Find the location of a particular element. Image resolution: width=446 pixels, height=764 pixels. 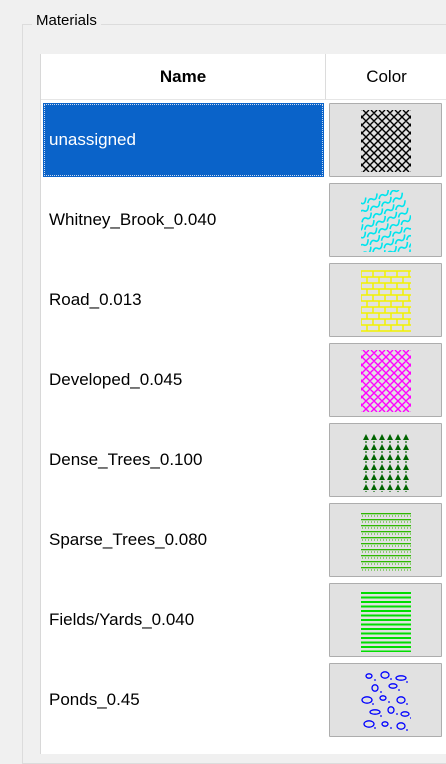

color-column-header: Color is located at coordinates (386, 77).